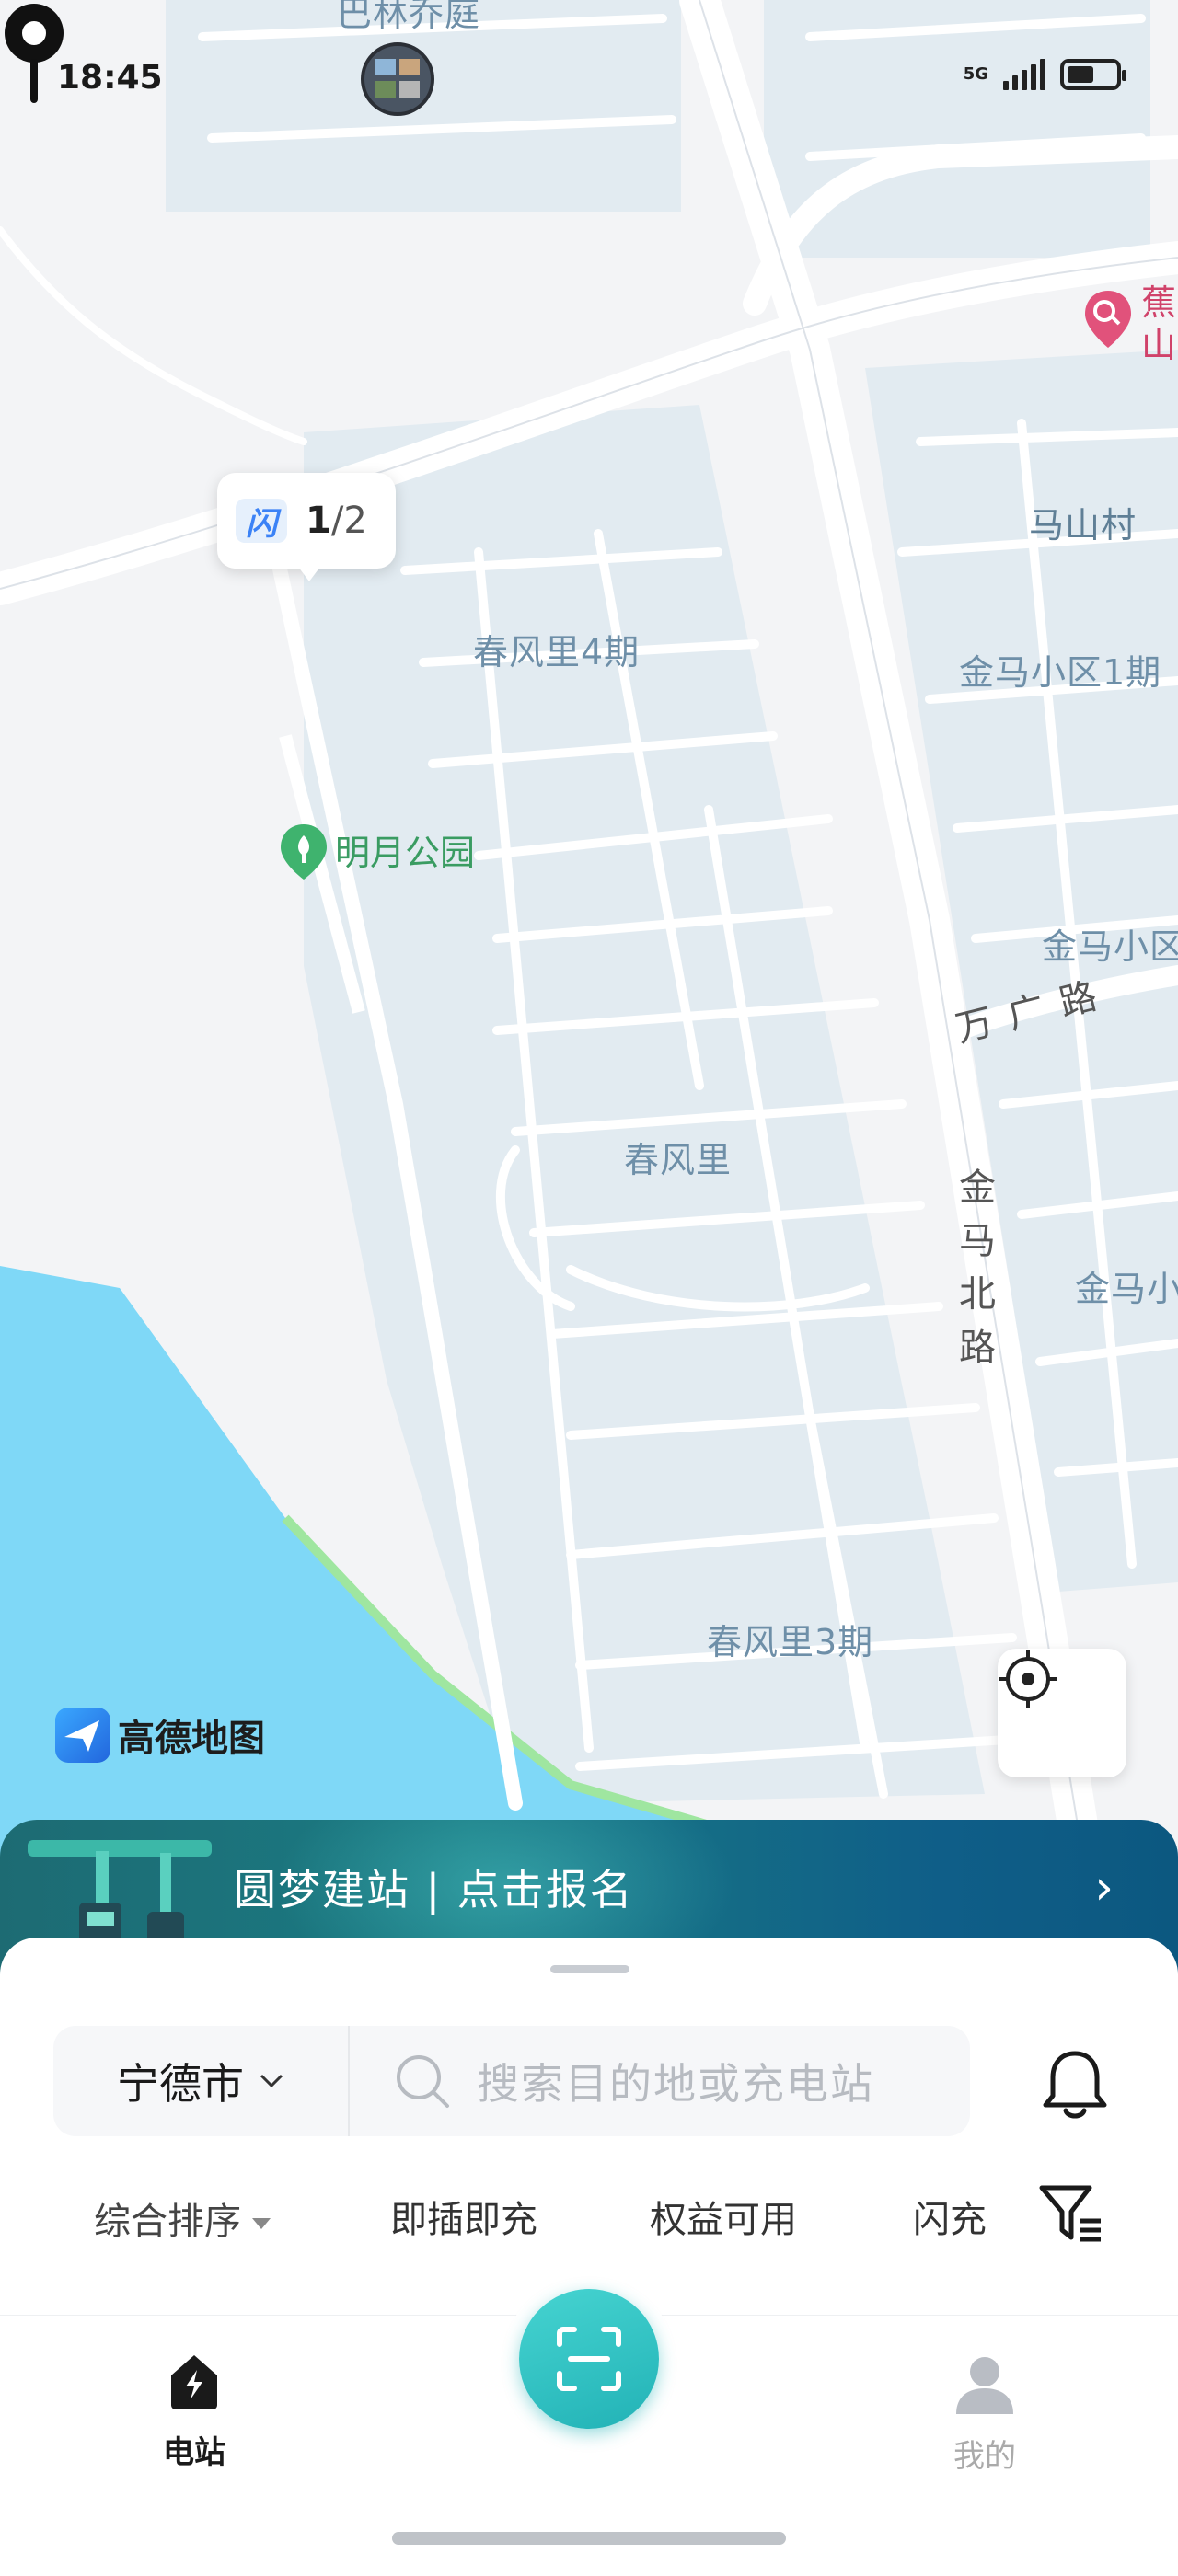 This screenshot has height=2576, width=1178. Describe the element at coordinates (589, 2538) in the screenshot. I see `home-indicator` at that location.